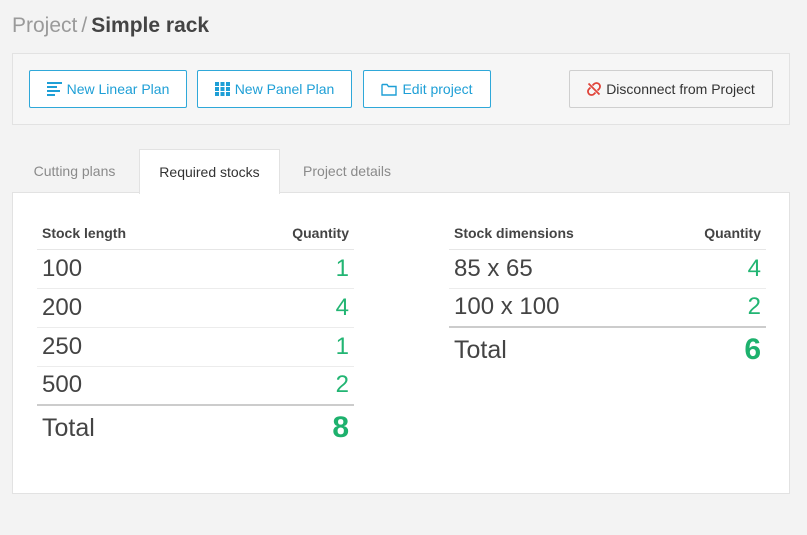 This screenshot has width=807, height=535. I want to click on new-linear-plan-label: New Linear Plan, so click(118, 89).